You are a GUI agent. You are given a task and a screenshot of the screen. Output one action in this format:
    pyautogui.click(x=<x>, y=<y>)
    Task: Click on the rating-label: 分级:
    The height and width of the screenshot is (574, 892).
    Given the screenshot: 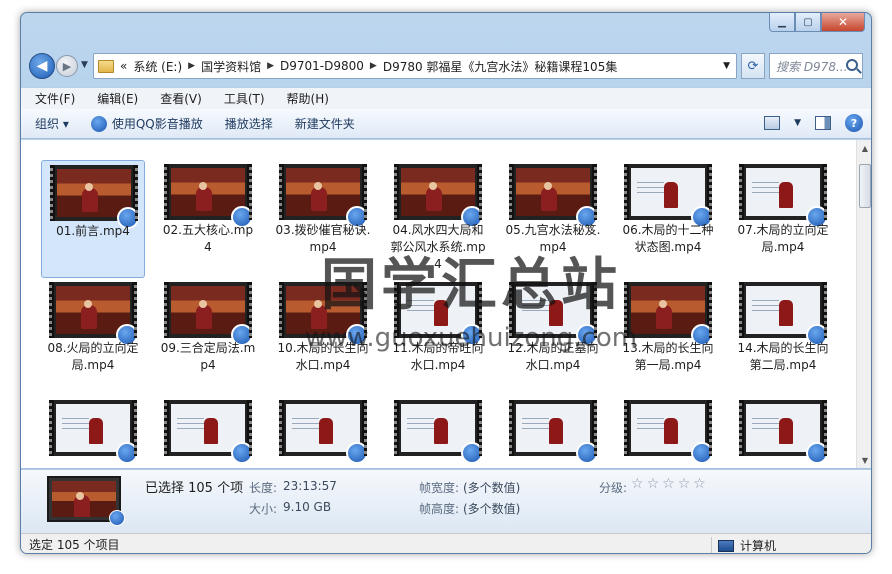 What is the action you would take?
    pyautogui.click(x=613, y=488)
    